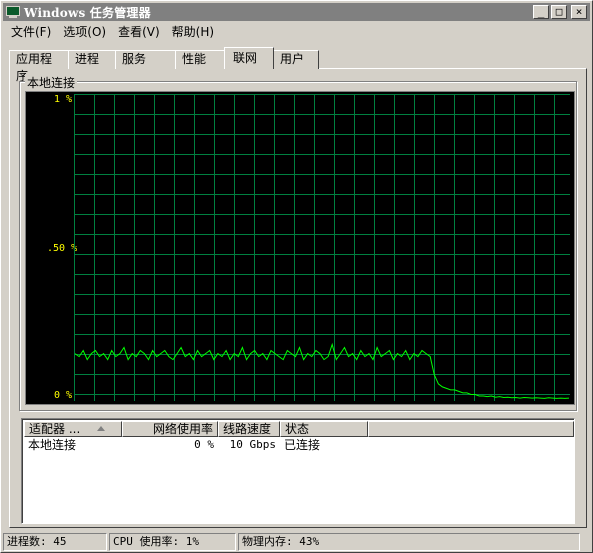  What do you see at coordinates (249, 429) in the screenshot?
I see `column-link-speed: 线路速度` at bounding box center [249, 429].